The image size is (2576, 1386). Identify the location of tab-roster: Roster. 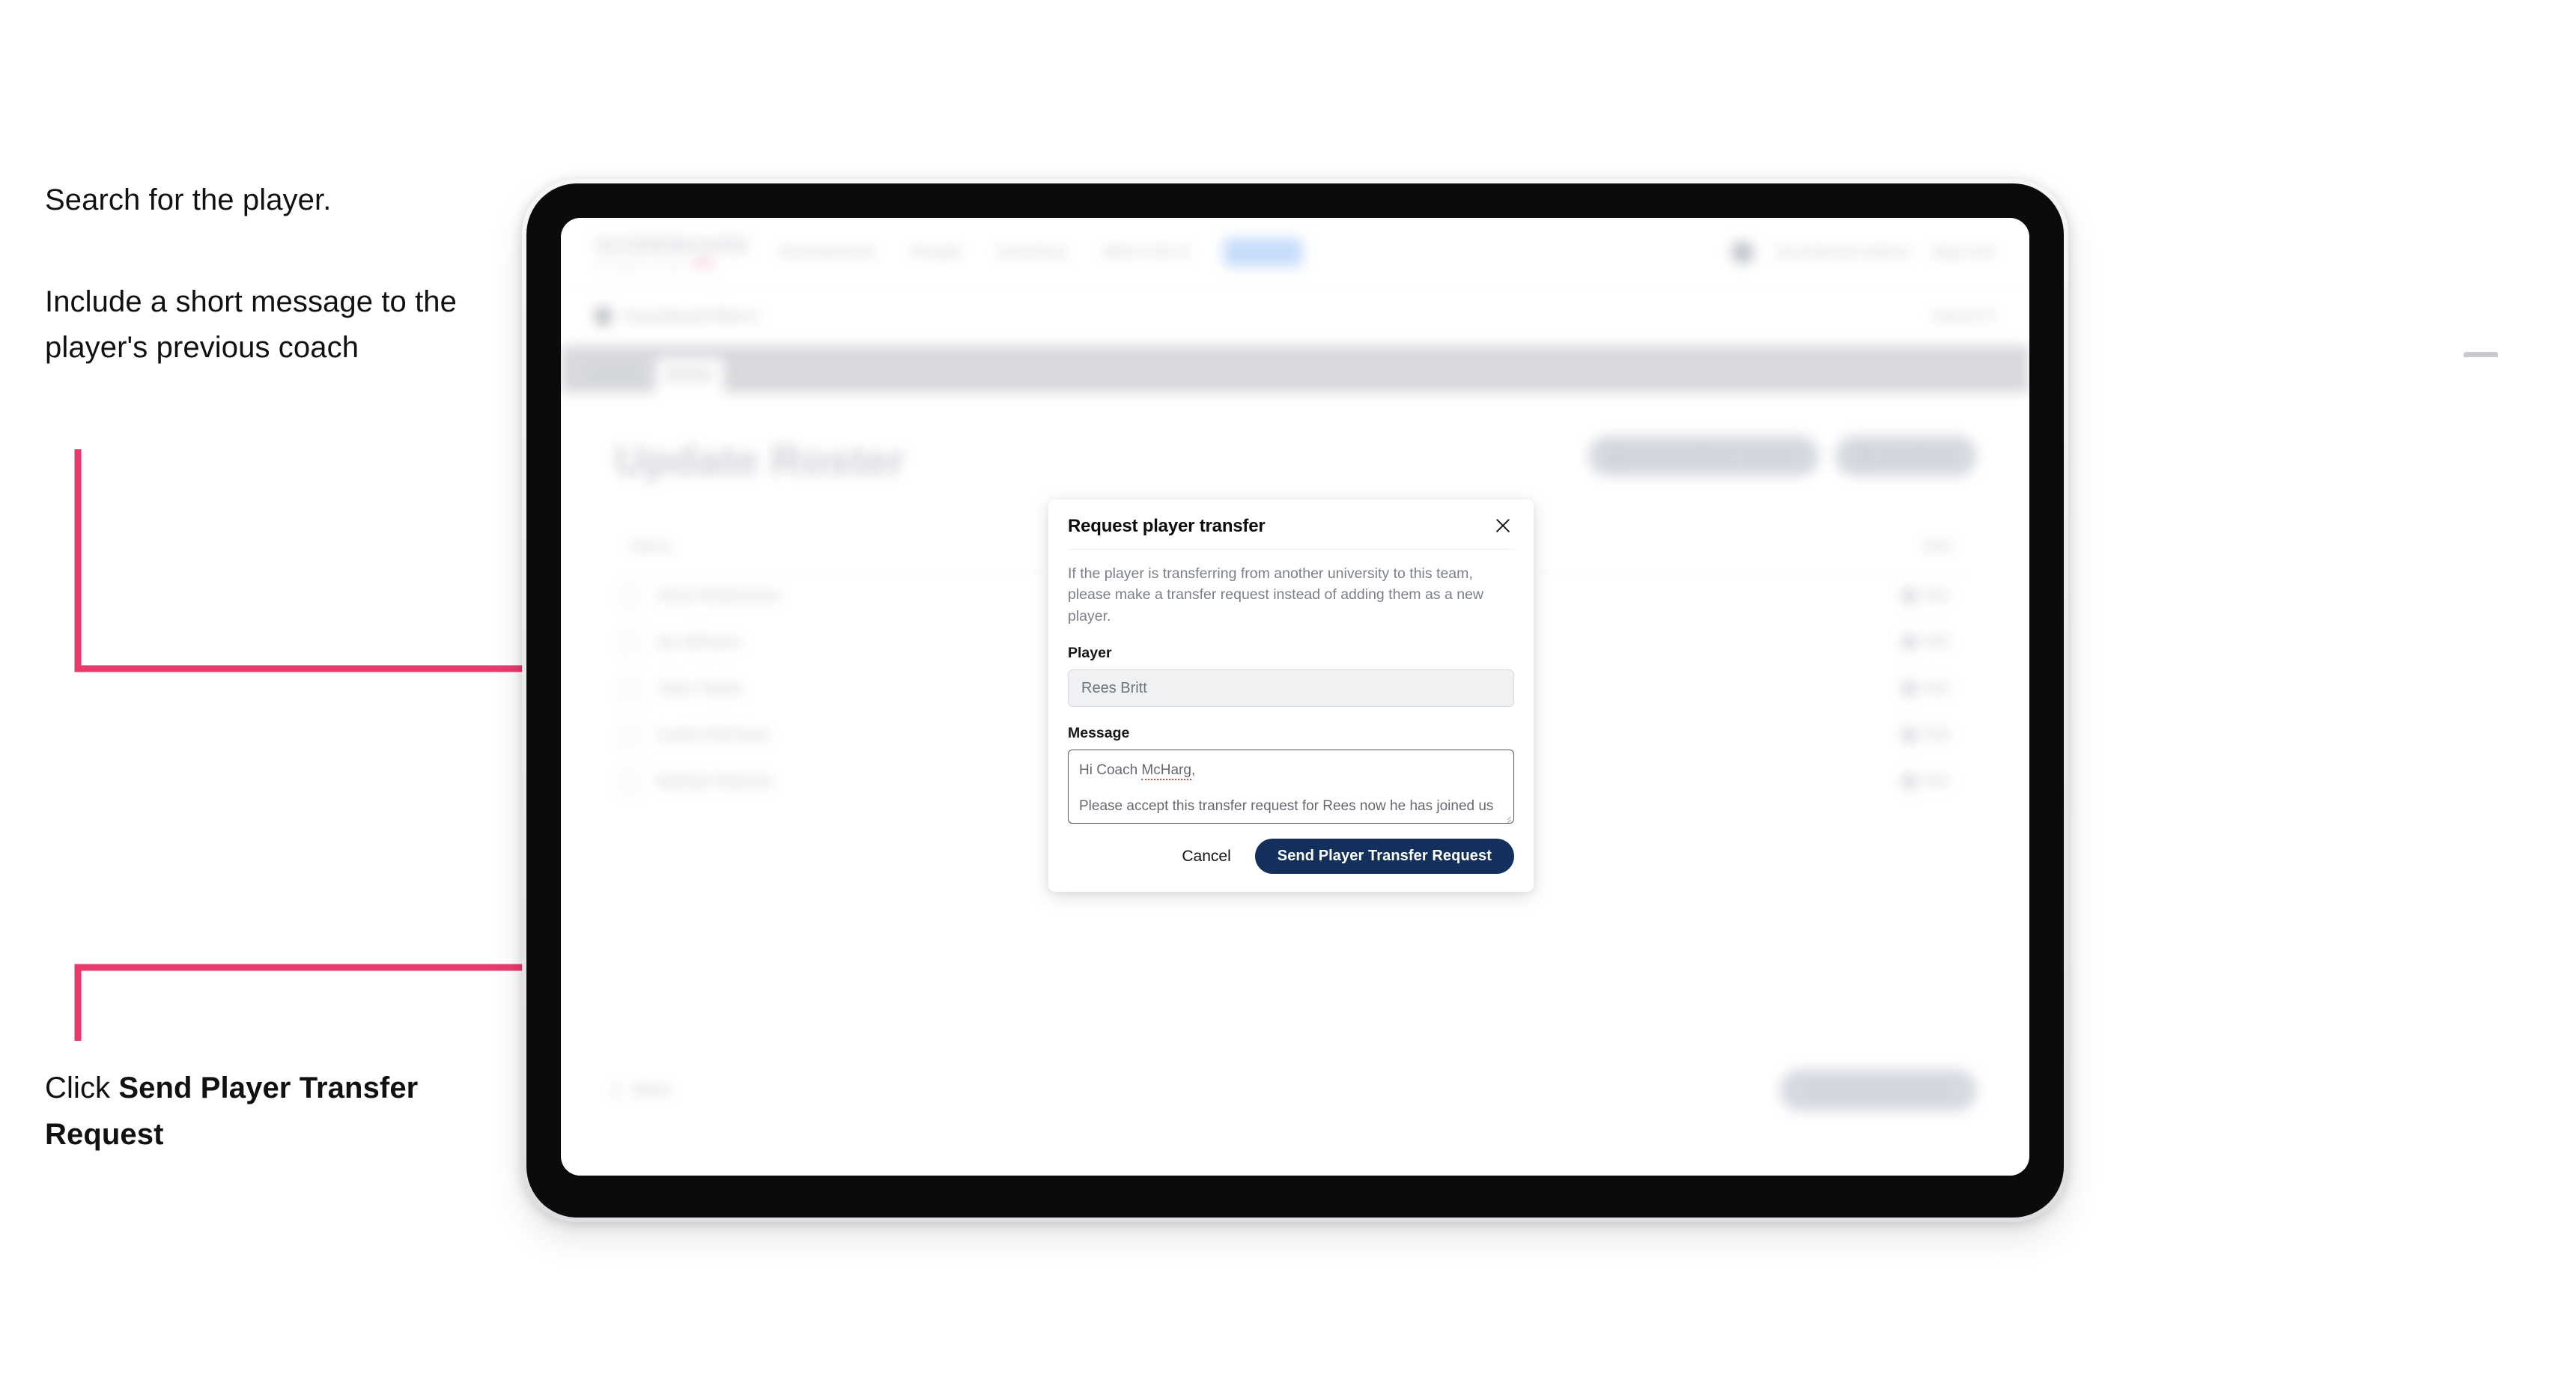
(689, 375).